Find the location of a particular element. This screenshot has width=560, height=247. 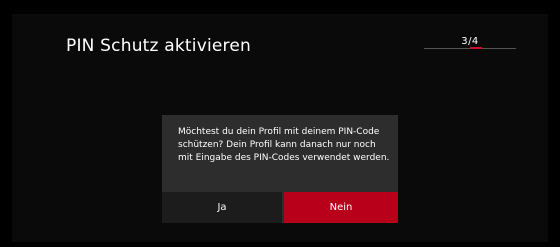

step-indicator: 3/4 is located at coordinates (470, 45).